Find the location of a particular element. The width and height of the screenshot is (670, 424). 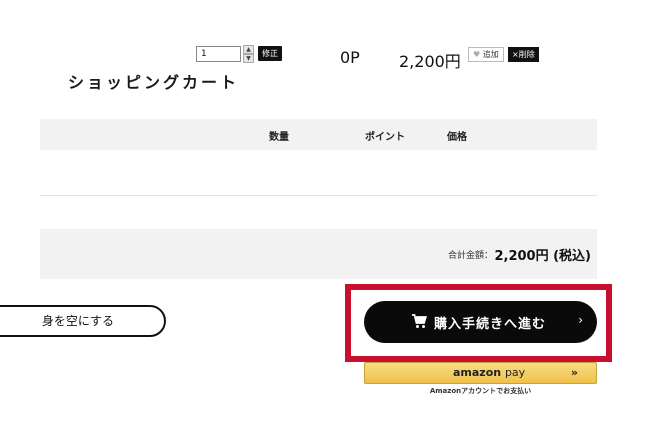

update-button: 修正 is located at coordinates (270, 53).